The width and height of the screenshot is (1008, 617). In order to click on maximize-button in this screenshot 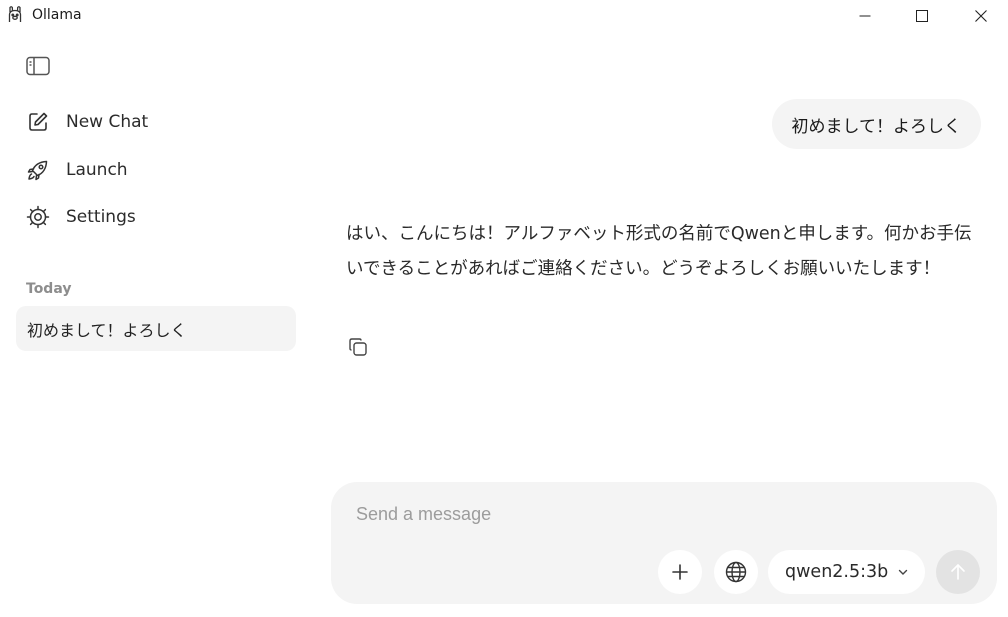, I will do `click(922, 16)`.